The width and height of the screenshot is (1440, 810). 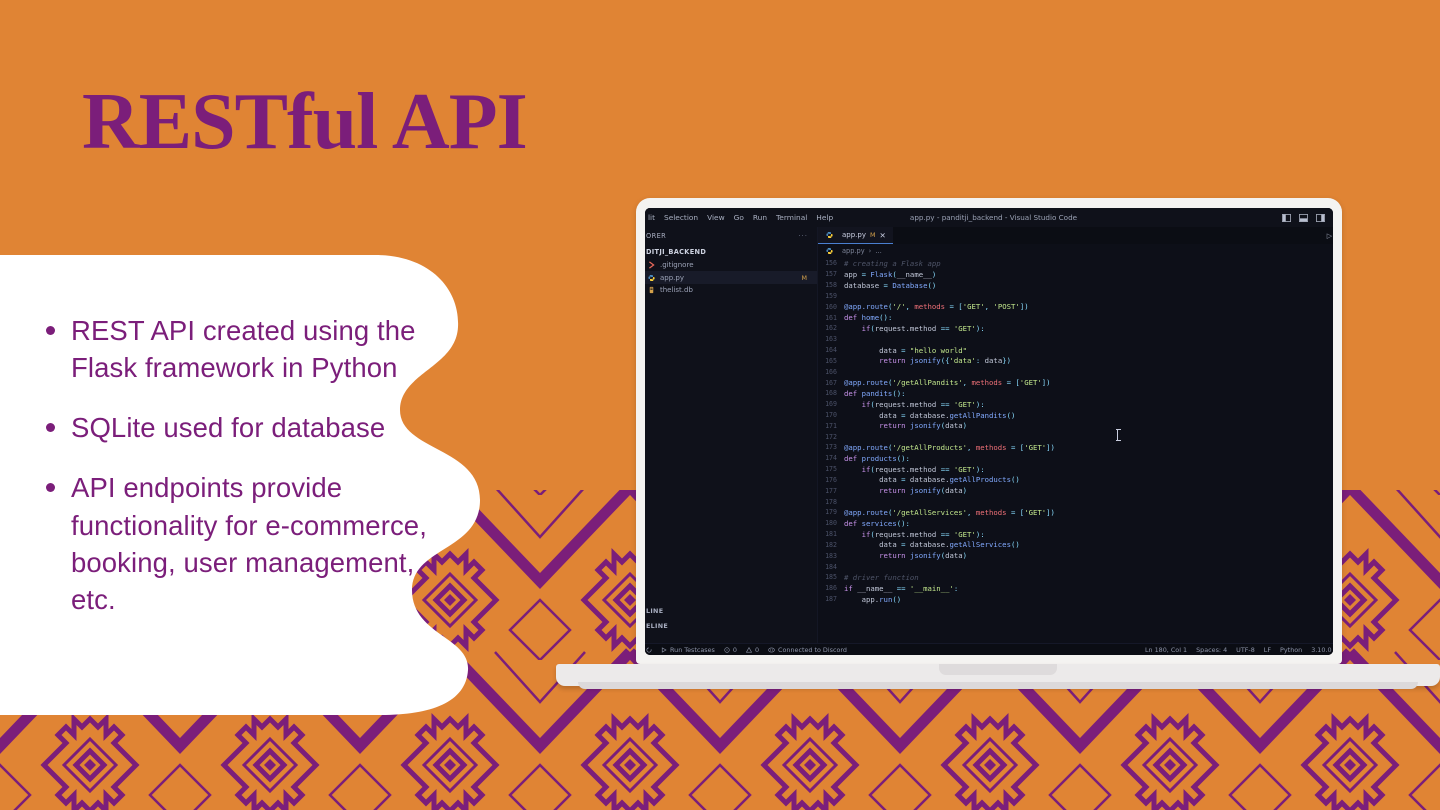 What do you see at coordinates (853, 251) in the screenshot?
I see `breadcrumb-file: app.py` at bounding box center [853, 251].